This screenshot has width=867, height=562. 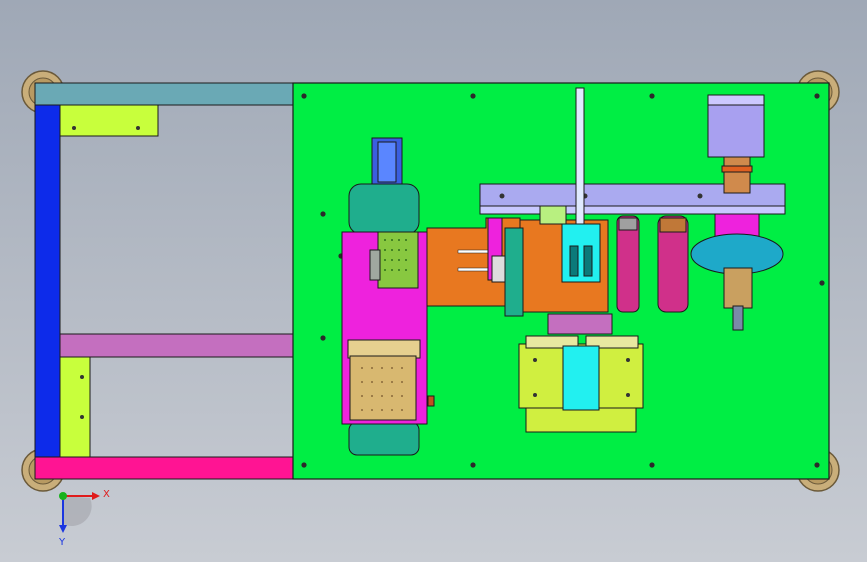 What do you see at coordinates (738, 318) in the screenshot?
I see `spindle-tip` at bounding box center [738, 318].